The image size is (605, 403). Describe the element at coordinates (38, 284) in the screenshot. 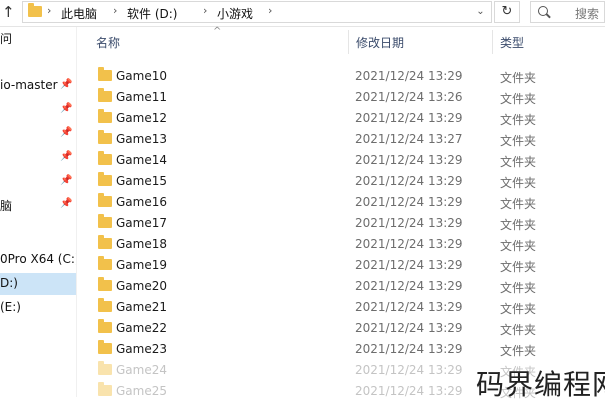

I see `nav-item-drive-d: D:)` at that location.